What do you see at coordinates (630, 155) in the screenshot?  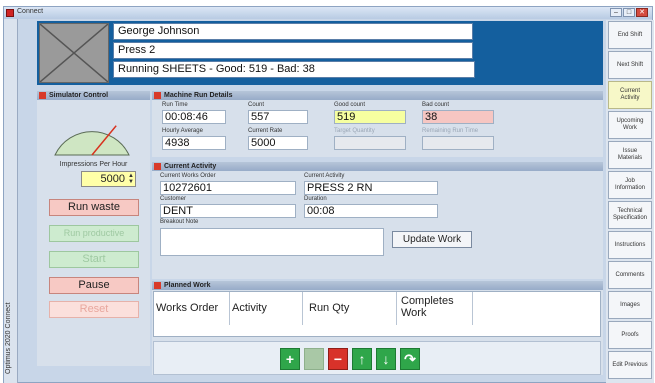 I see `sidebar-item-issue-materials: Issue Materials` at bounding box center [630, 155].